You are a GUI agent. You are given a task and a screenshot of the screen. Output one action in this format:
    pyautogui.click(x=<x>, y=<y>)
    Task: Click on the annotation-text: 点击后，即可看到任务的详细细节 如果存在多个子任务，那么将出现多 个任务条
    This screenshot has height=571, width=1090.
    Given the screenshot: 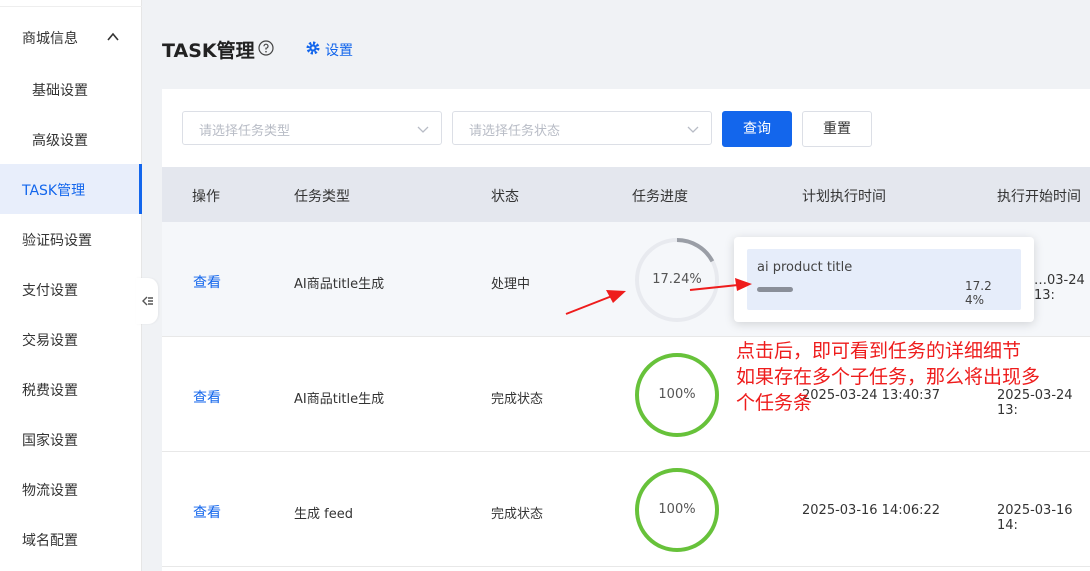 What is the action you would take?
    pyautogui.click(x=888, y=377)
    